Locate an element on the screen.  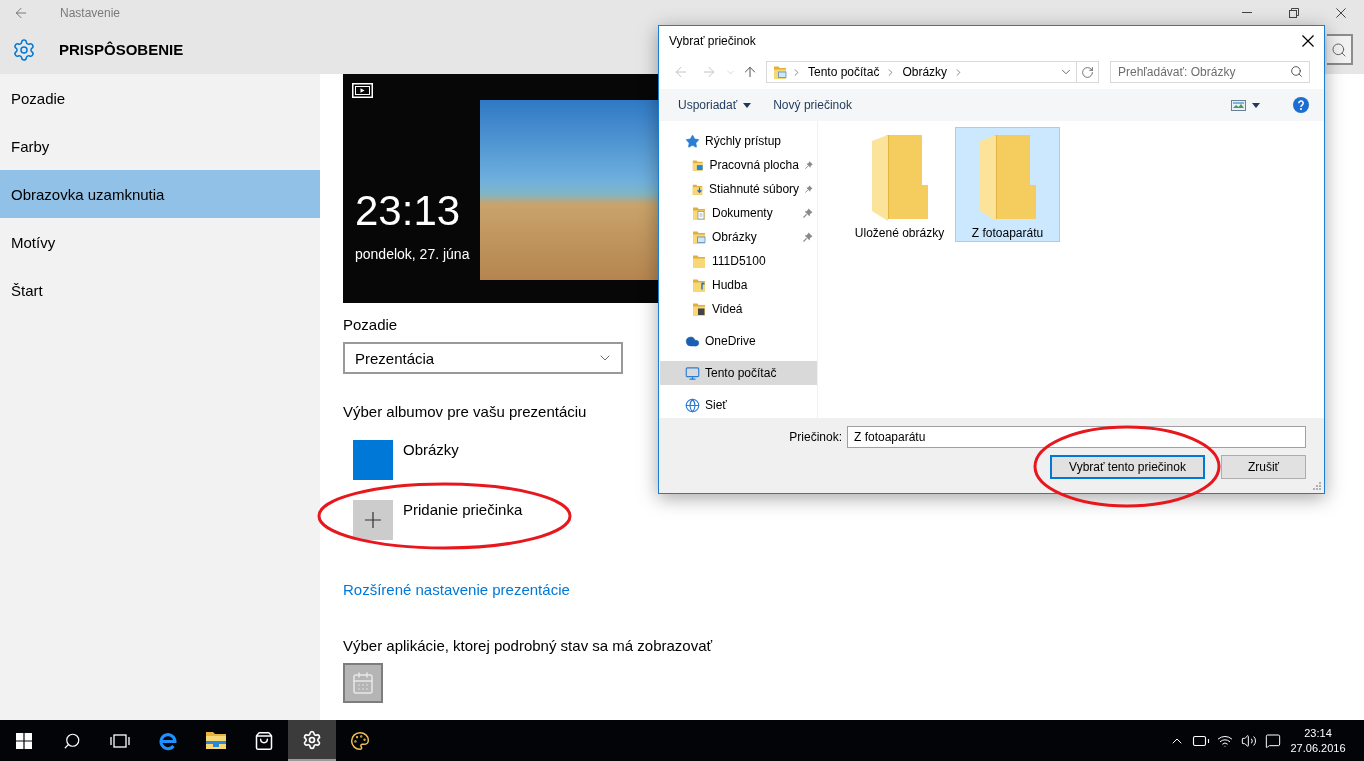
sidebar-item: Štart is located at coordinates (160, 290).